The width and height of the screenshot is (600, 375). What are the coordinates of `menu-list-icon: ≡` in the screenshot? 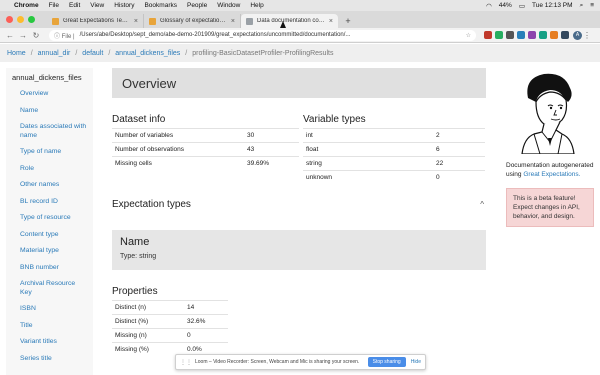 It's located at (592, 5).